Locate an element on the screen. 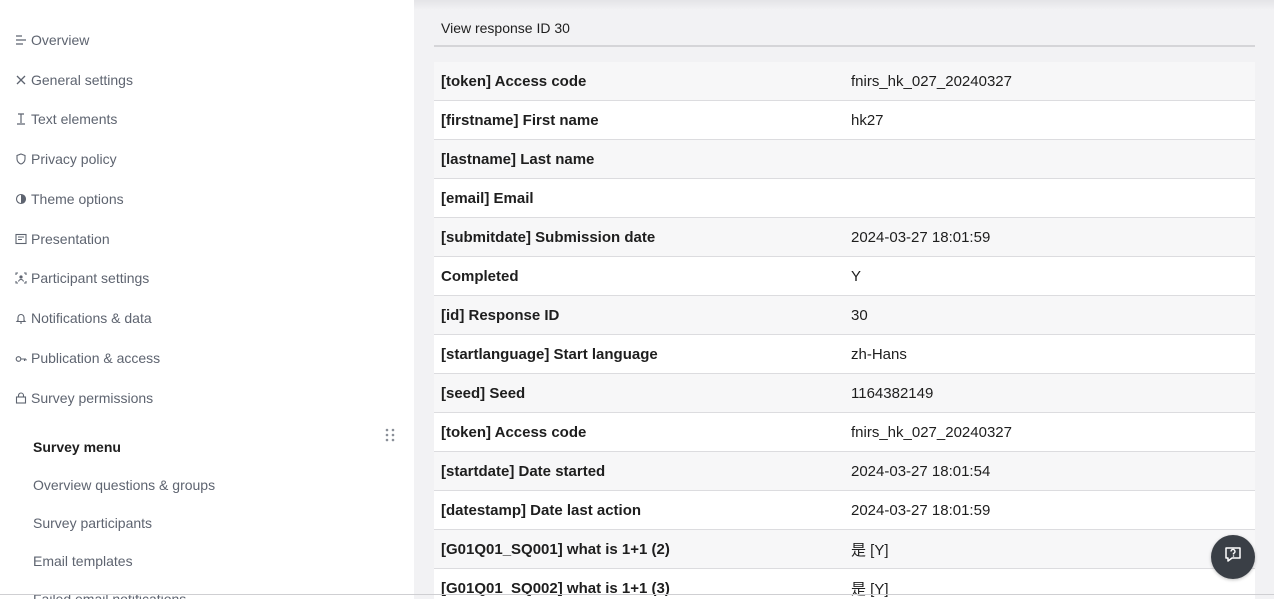 This screenshot has height=599, width=1274. field-value: Y is located at coordinates (856, 276).